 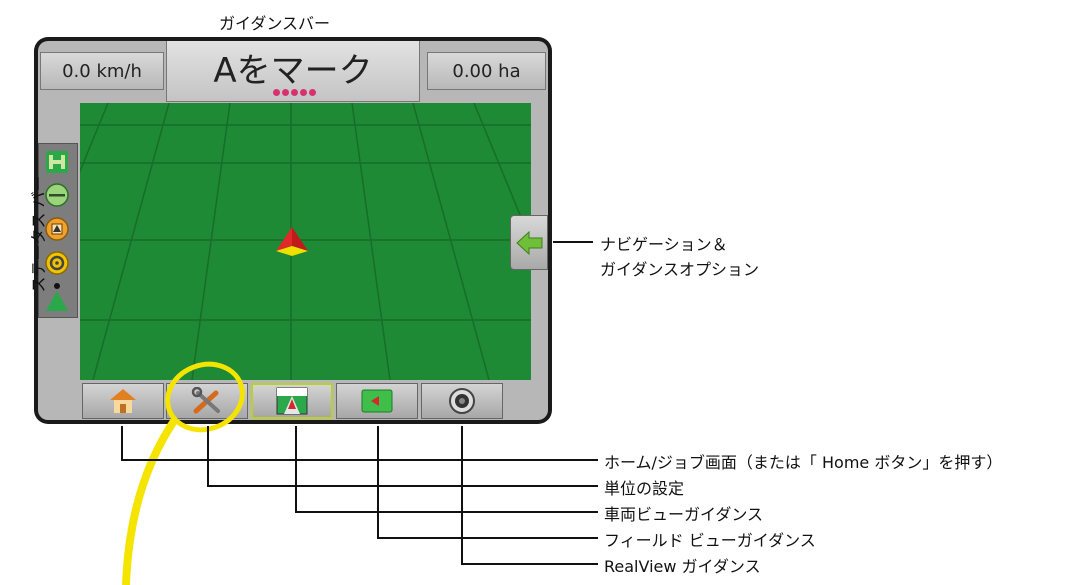 I want to click on field-view-label: フィールド ビューガイダンス, so click(x=710, y=540).